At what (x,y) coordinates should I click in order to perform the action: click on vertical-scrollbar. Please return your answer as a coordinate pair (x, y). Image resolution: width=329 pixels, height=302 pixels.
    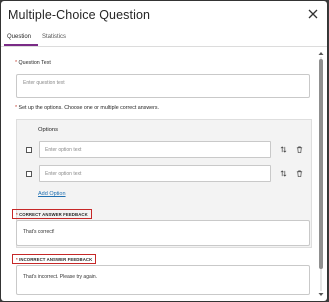
    Looking at the image, I should click on (321, 174).